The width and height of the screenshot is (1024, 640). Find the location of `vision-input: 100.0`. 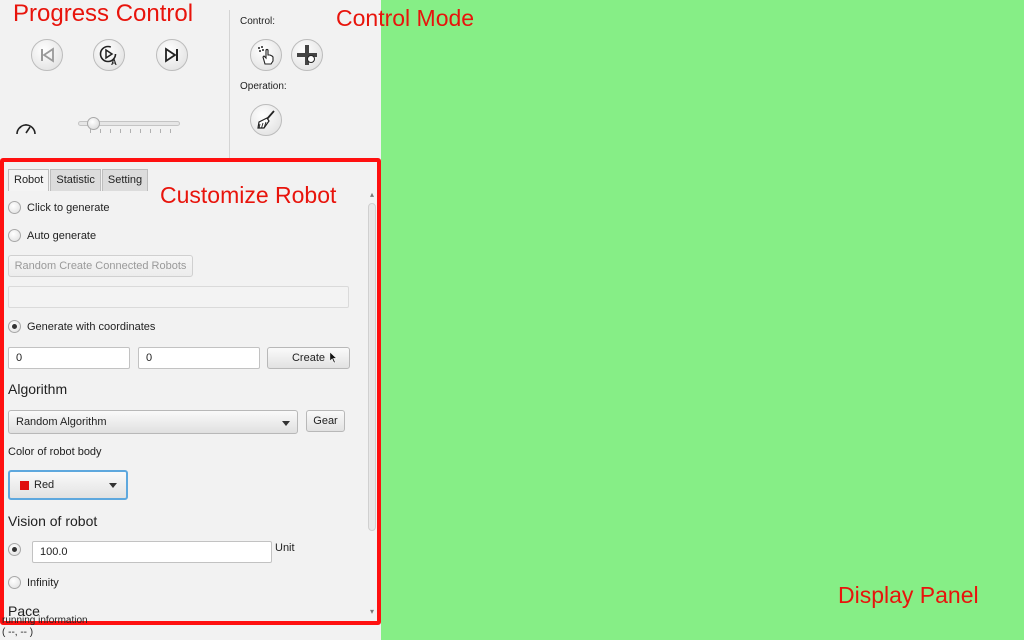

vision-input: 100.0 is located at coordinates (152, 552).